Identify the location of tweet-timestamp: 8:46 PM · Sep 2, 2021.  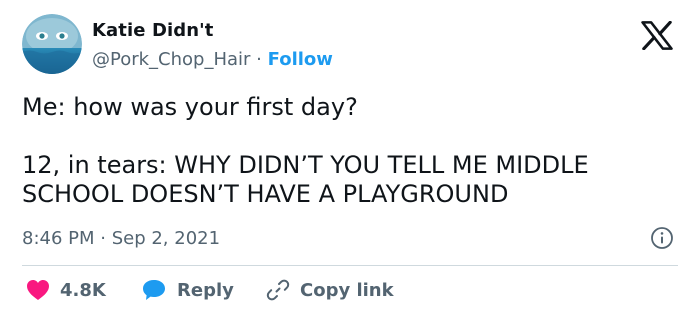
(121, 238).